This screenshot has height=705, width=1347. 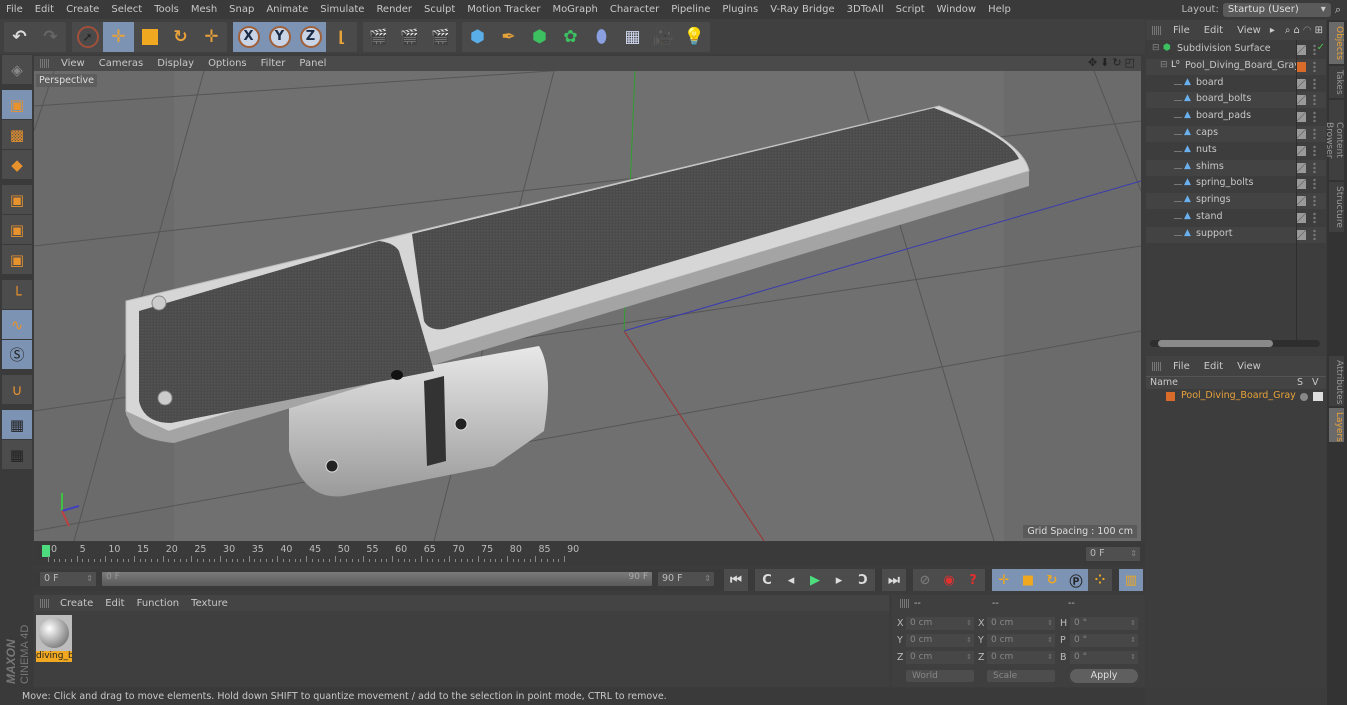 I want to click on pan-icon: ✥, so click(x=1092, y=62).